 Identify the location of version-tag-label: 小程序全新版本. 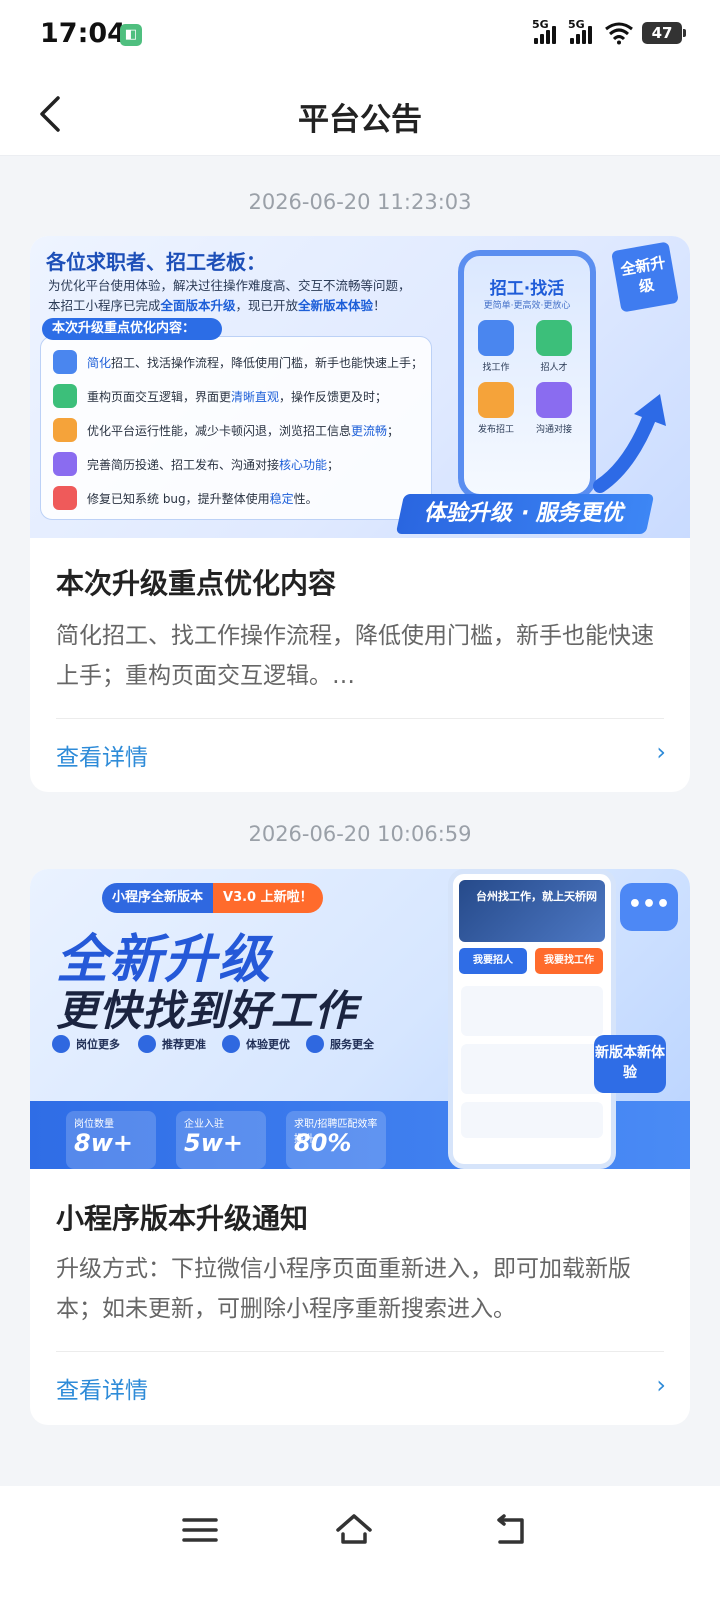
(158, 898).